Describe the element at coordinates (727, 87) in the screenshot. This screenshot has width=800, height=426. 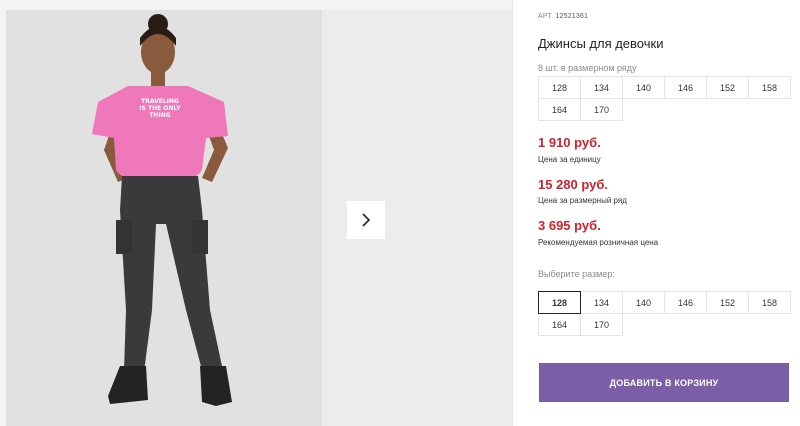
I see `pack-size-cell: 152` at that location.